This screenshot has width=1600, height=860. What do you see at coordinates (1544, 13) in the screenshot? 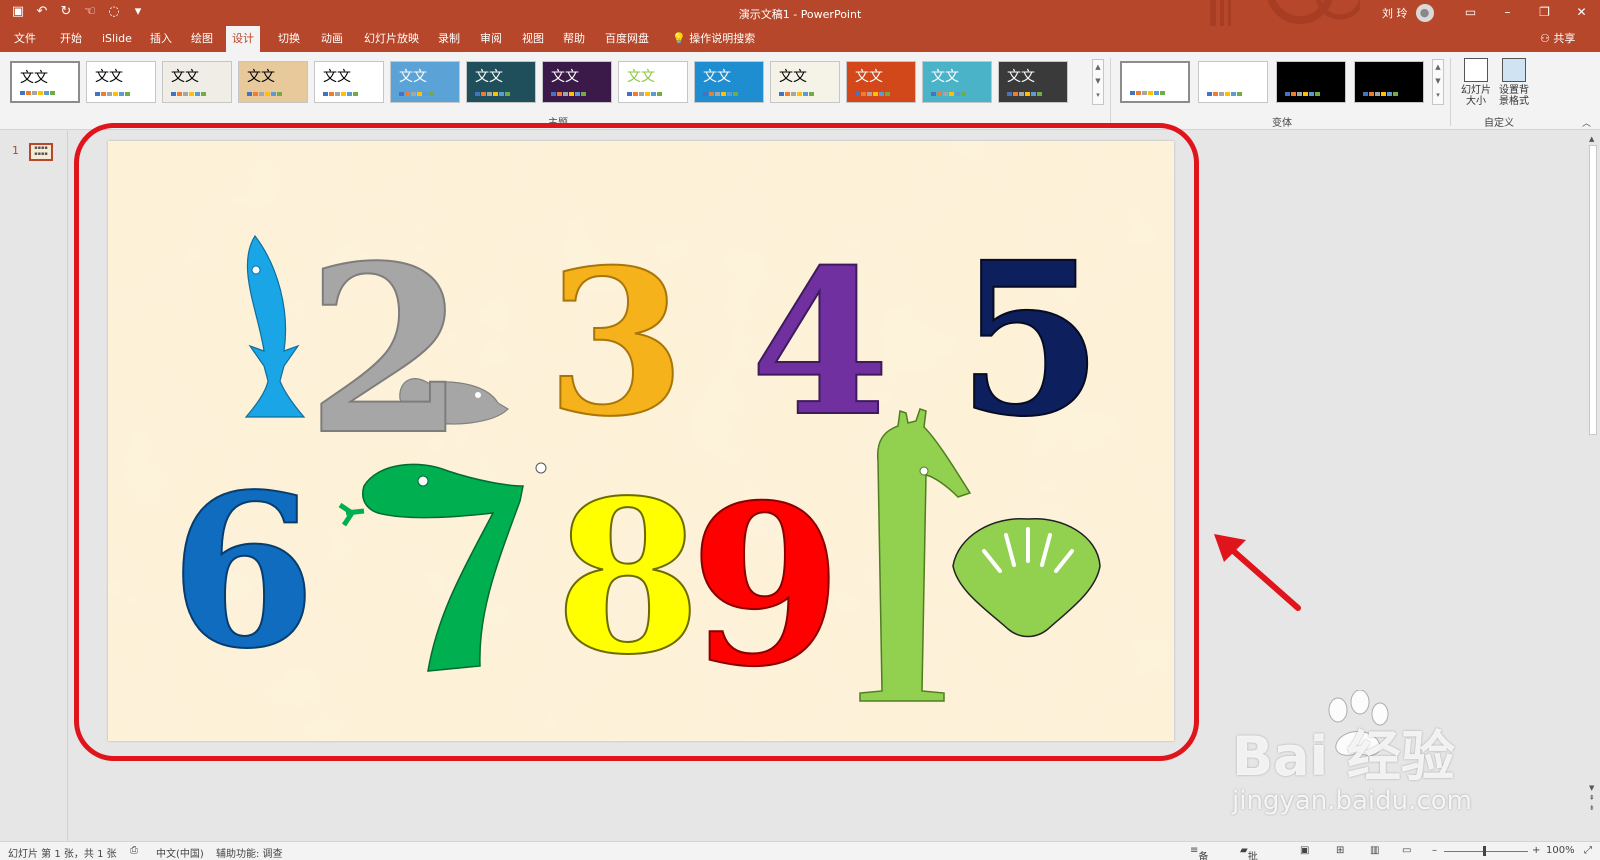
I see `restore-icon: ❐` at bounding box center [1544, 13].